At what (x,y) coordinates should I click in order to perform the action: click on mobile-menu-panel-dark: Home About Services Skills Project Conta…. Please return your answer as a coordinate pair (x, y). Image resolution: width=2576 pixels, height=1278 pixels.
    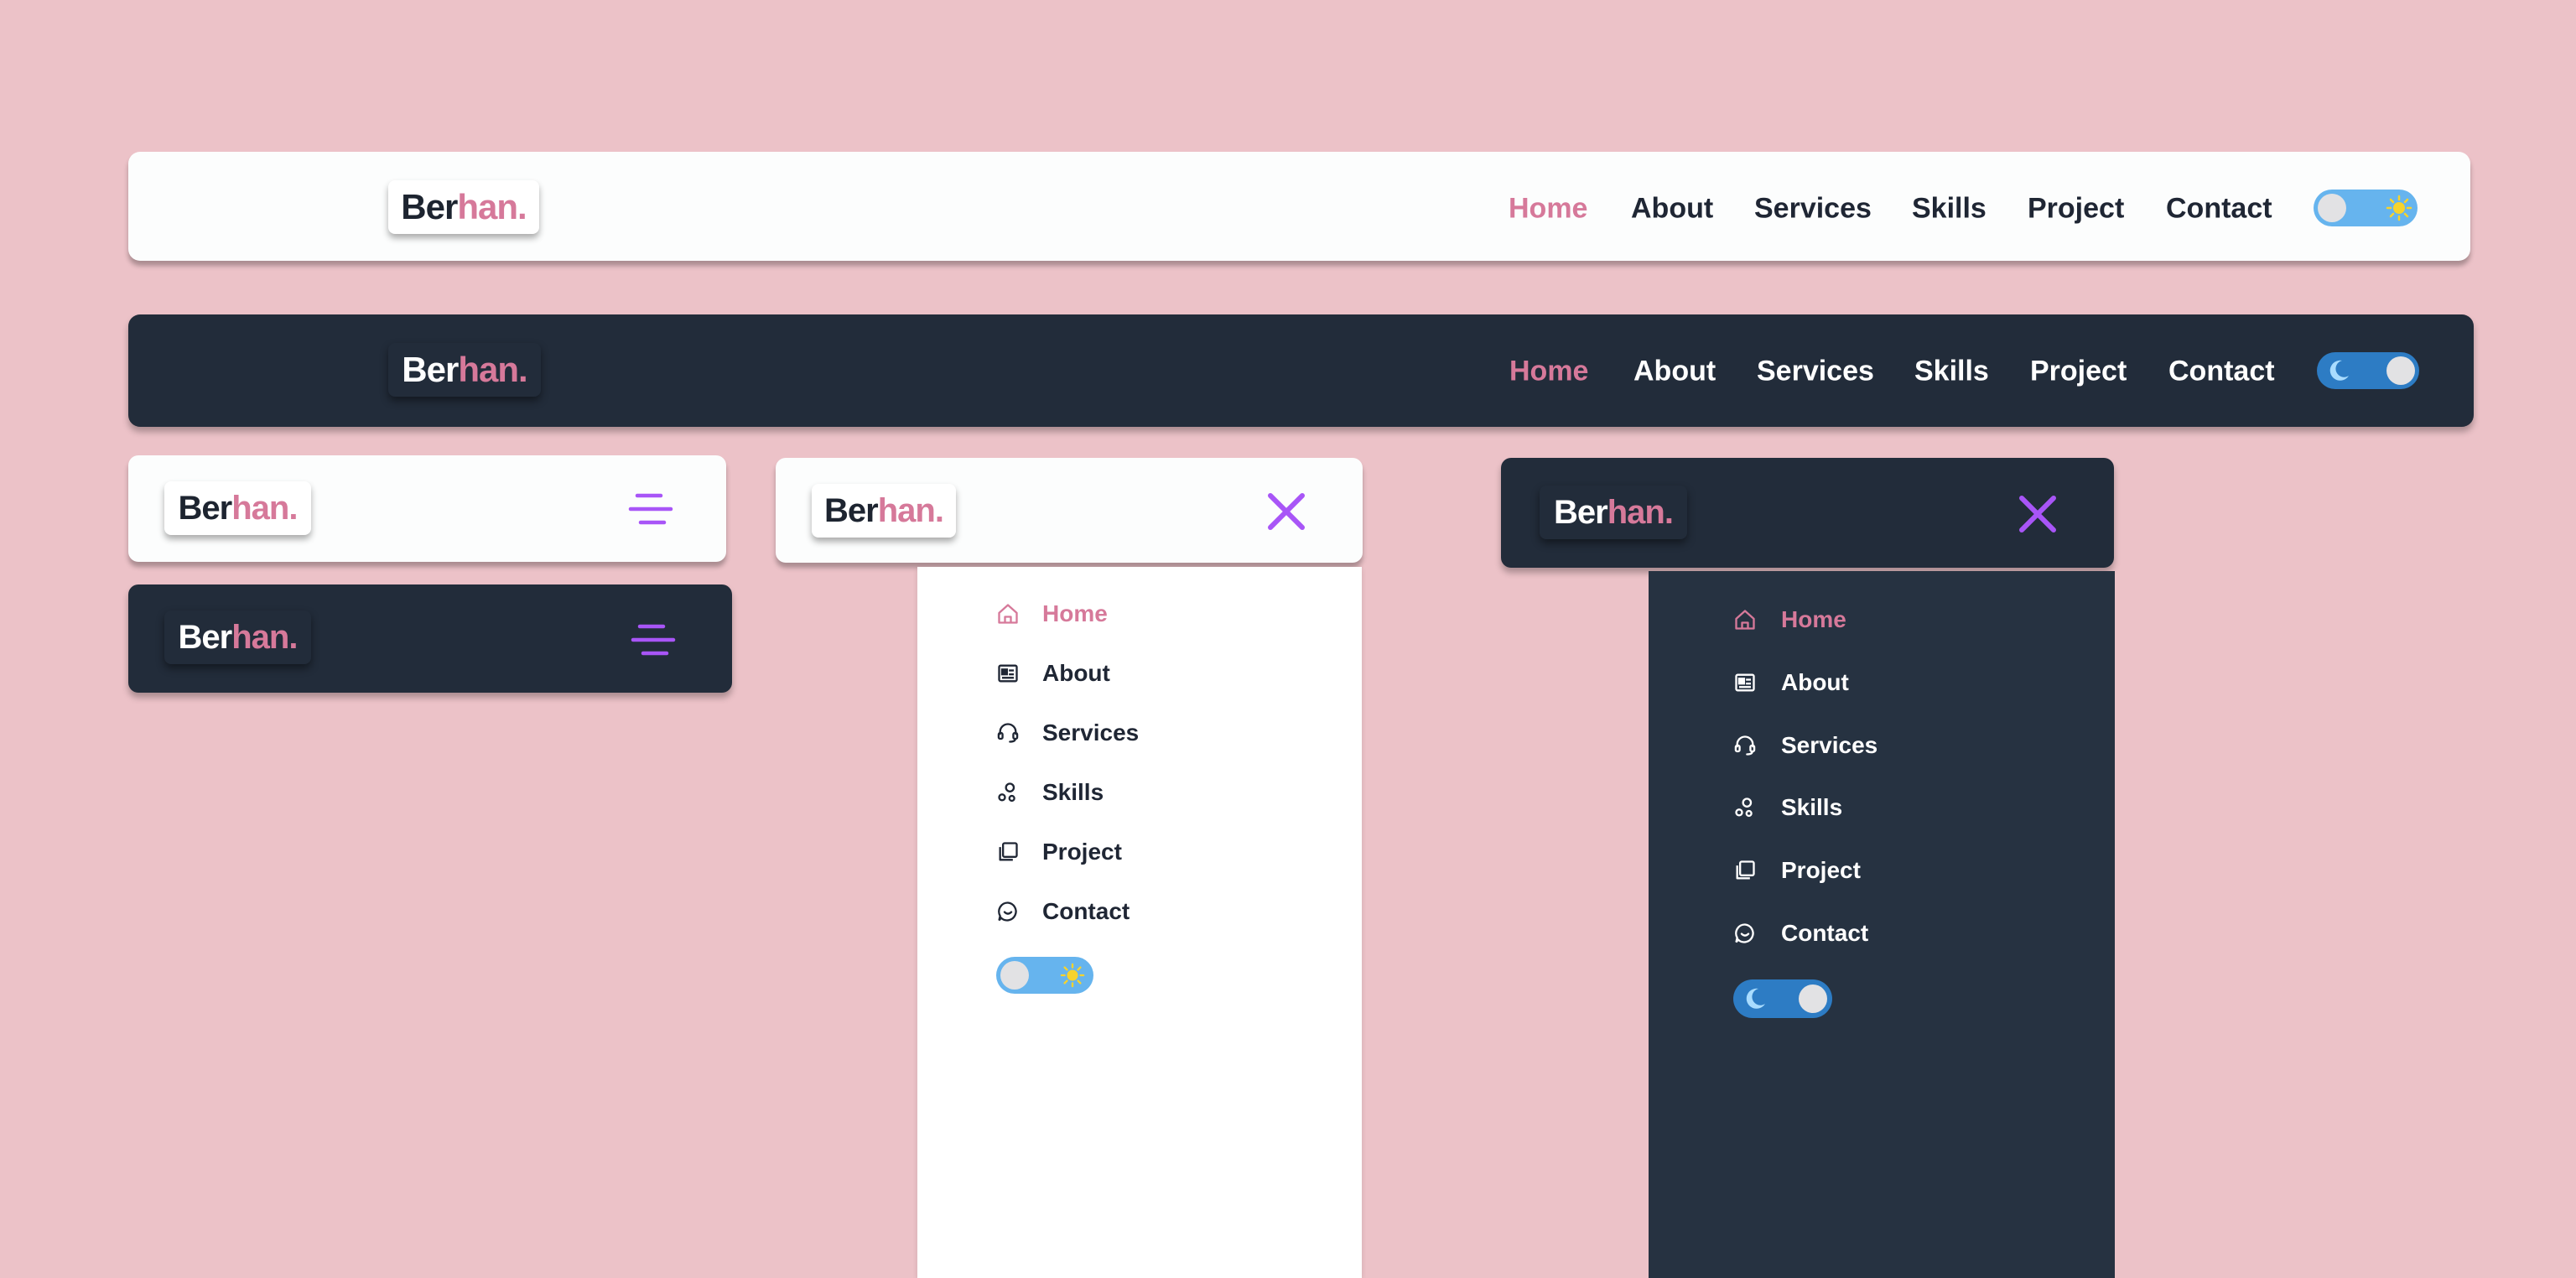
    Looking at the image, I should click on (1882, 924).